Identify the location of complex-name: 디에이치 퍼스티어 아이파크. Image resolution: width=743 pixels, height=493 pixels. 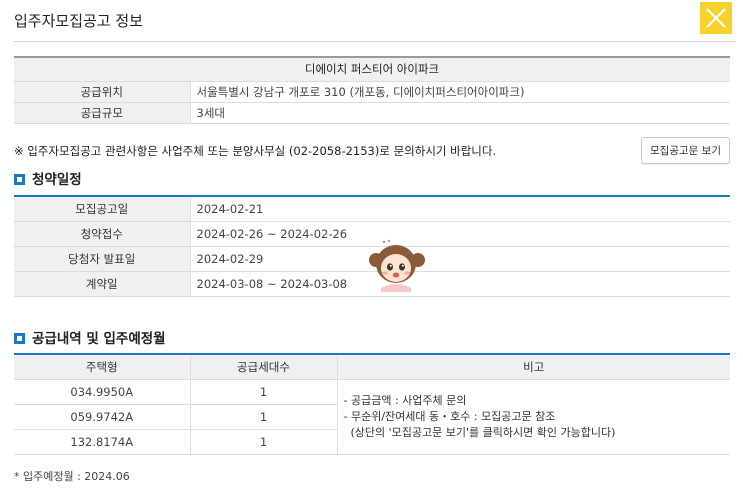
(372, 69).